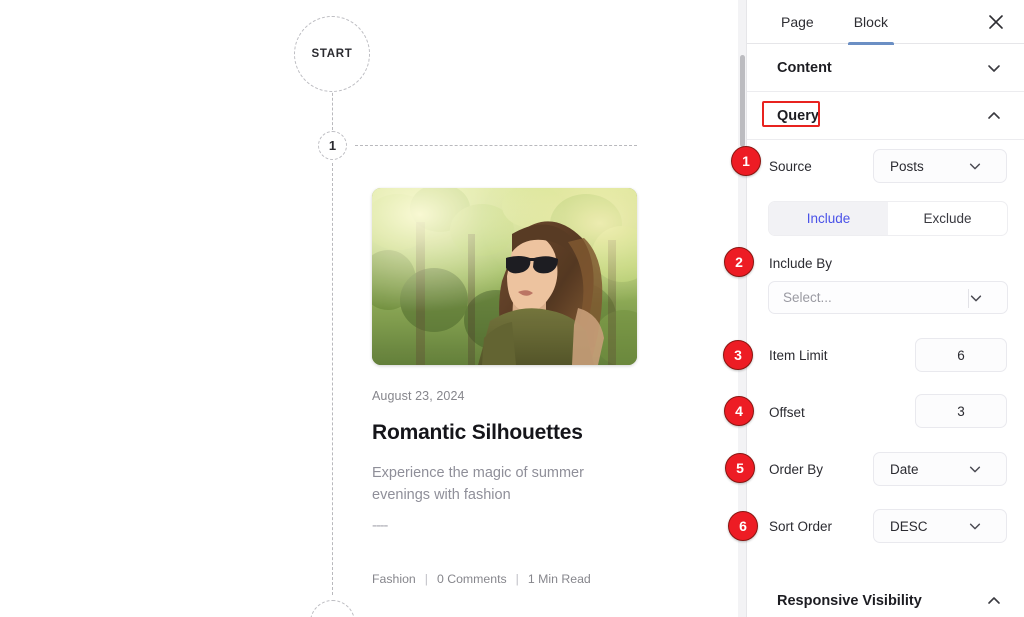 This screenshot has height=617, width=1024. I want to click on sort-order-value: DESC, so click(909, 526).